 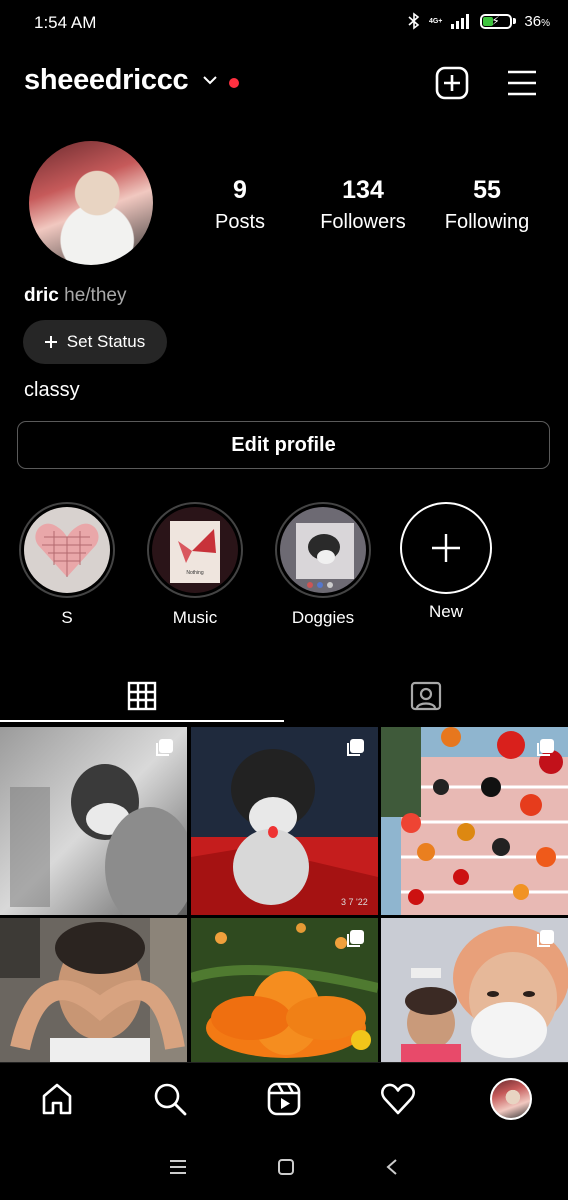 I want to click on nav-home, so click(x=57, y=1099).